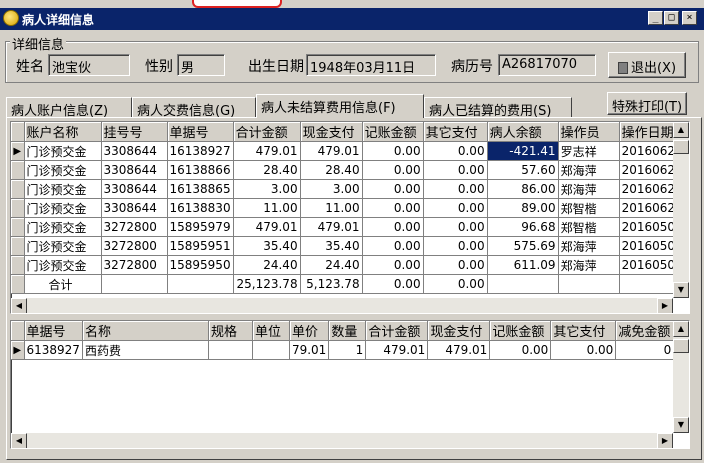  I want to click on table-cell: 96.68, so click(523, 227).